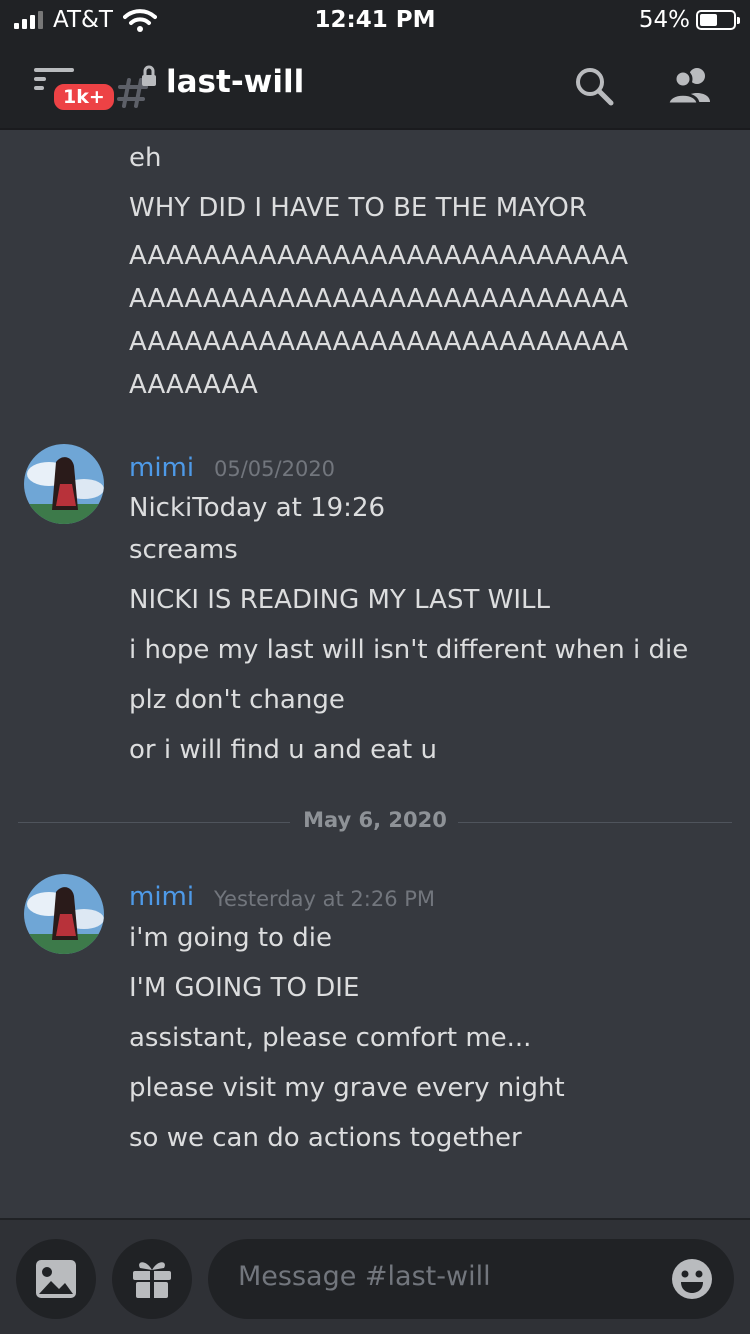 The image size is (750, 1334). What do you see at coordinates (375, 86) in the screenshot?
I see `channel-header: 1k+ last-will` at bounding box center [375, 86].